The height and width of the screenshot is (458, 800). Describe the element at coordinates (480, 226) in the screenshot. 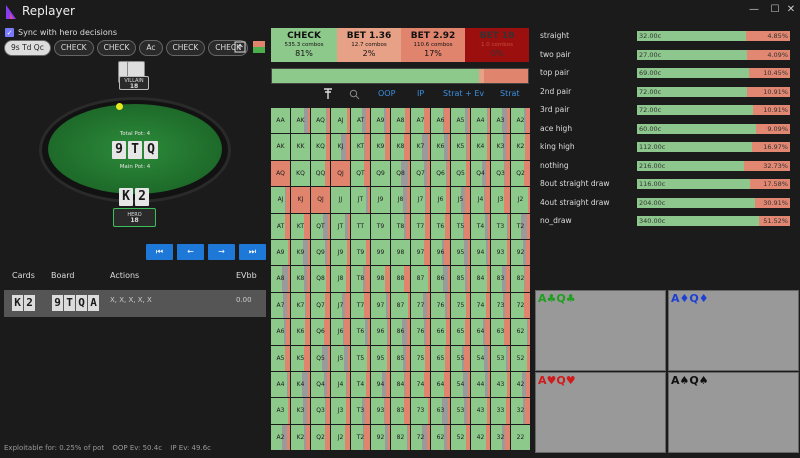

I see `range-cell: T4` at that location.